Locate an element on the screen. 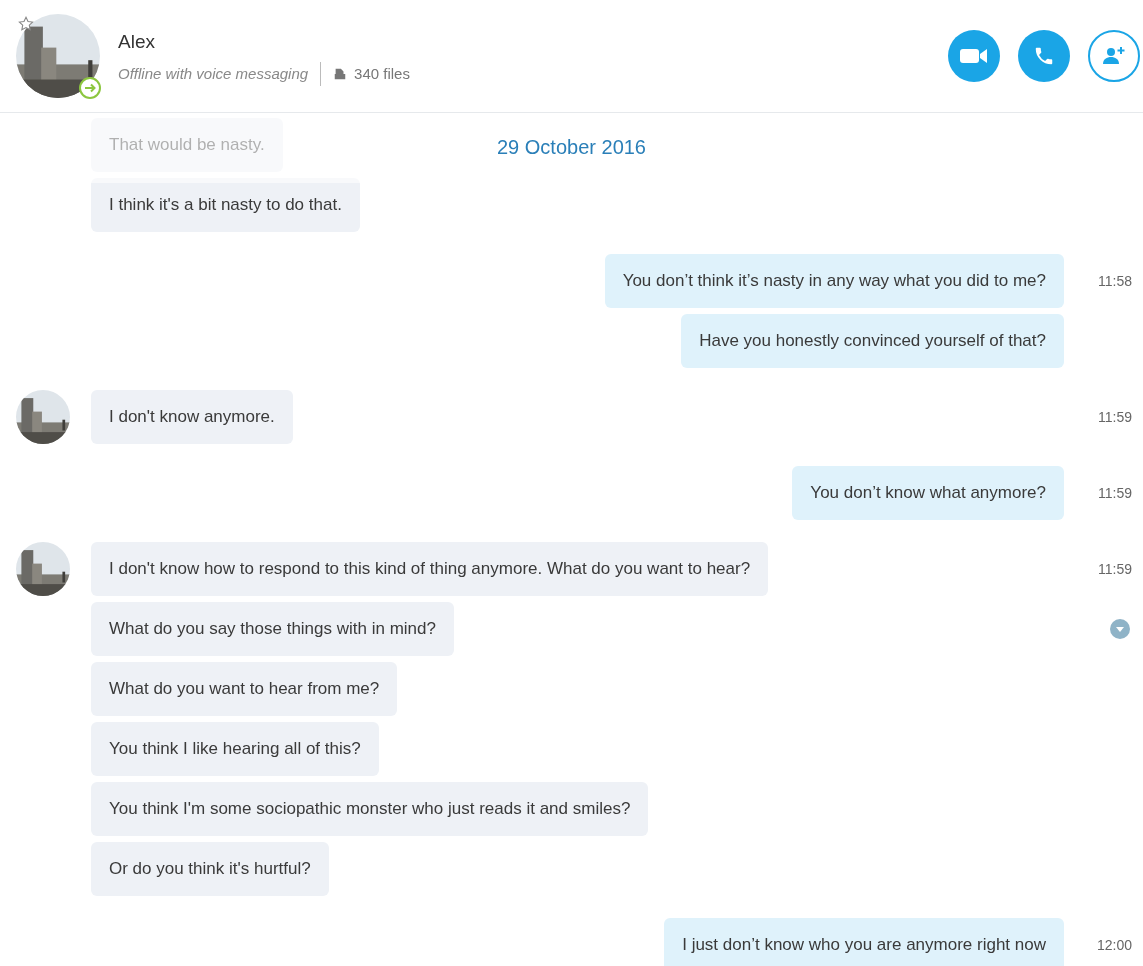 The width and height of the screenshot is (1143, 966). message-bubble: I think it's a bit nasty to do that. is located at coordinates (225, 205).